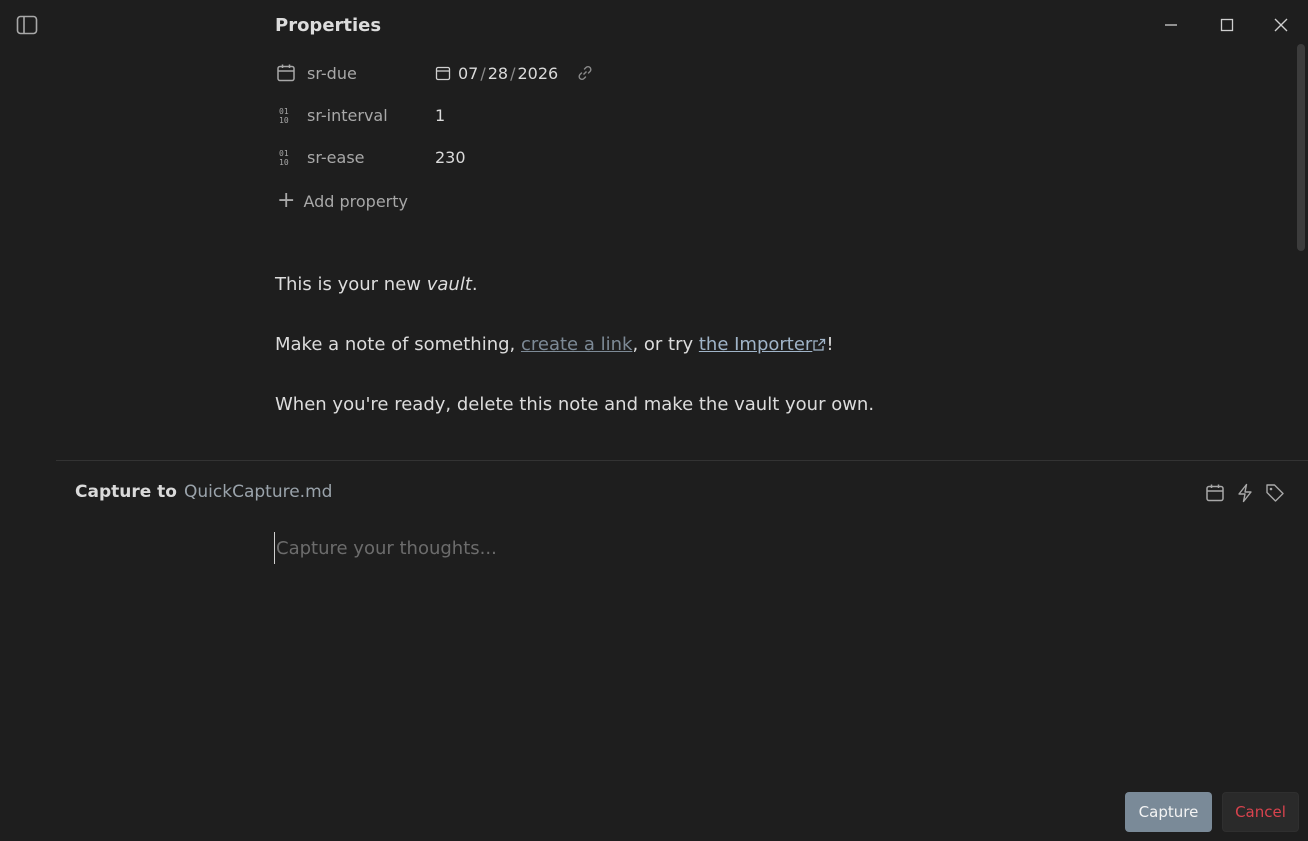 The height and width of the screenshot is (841, 1308). What do you see at coordinates (538, 73) in the screenshot?
I see `date-year: 2026` at bounding box center [538, 73].